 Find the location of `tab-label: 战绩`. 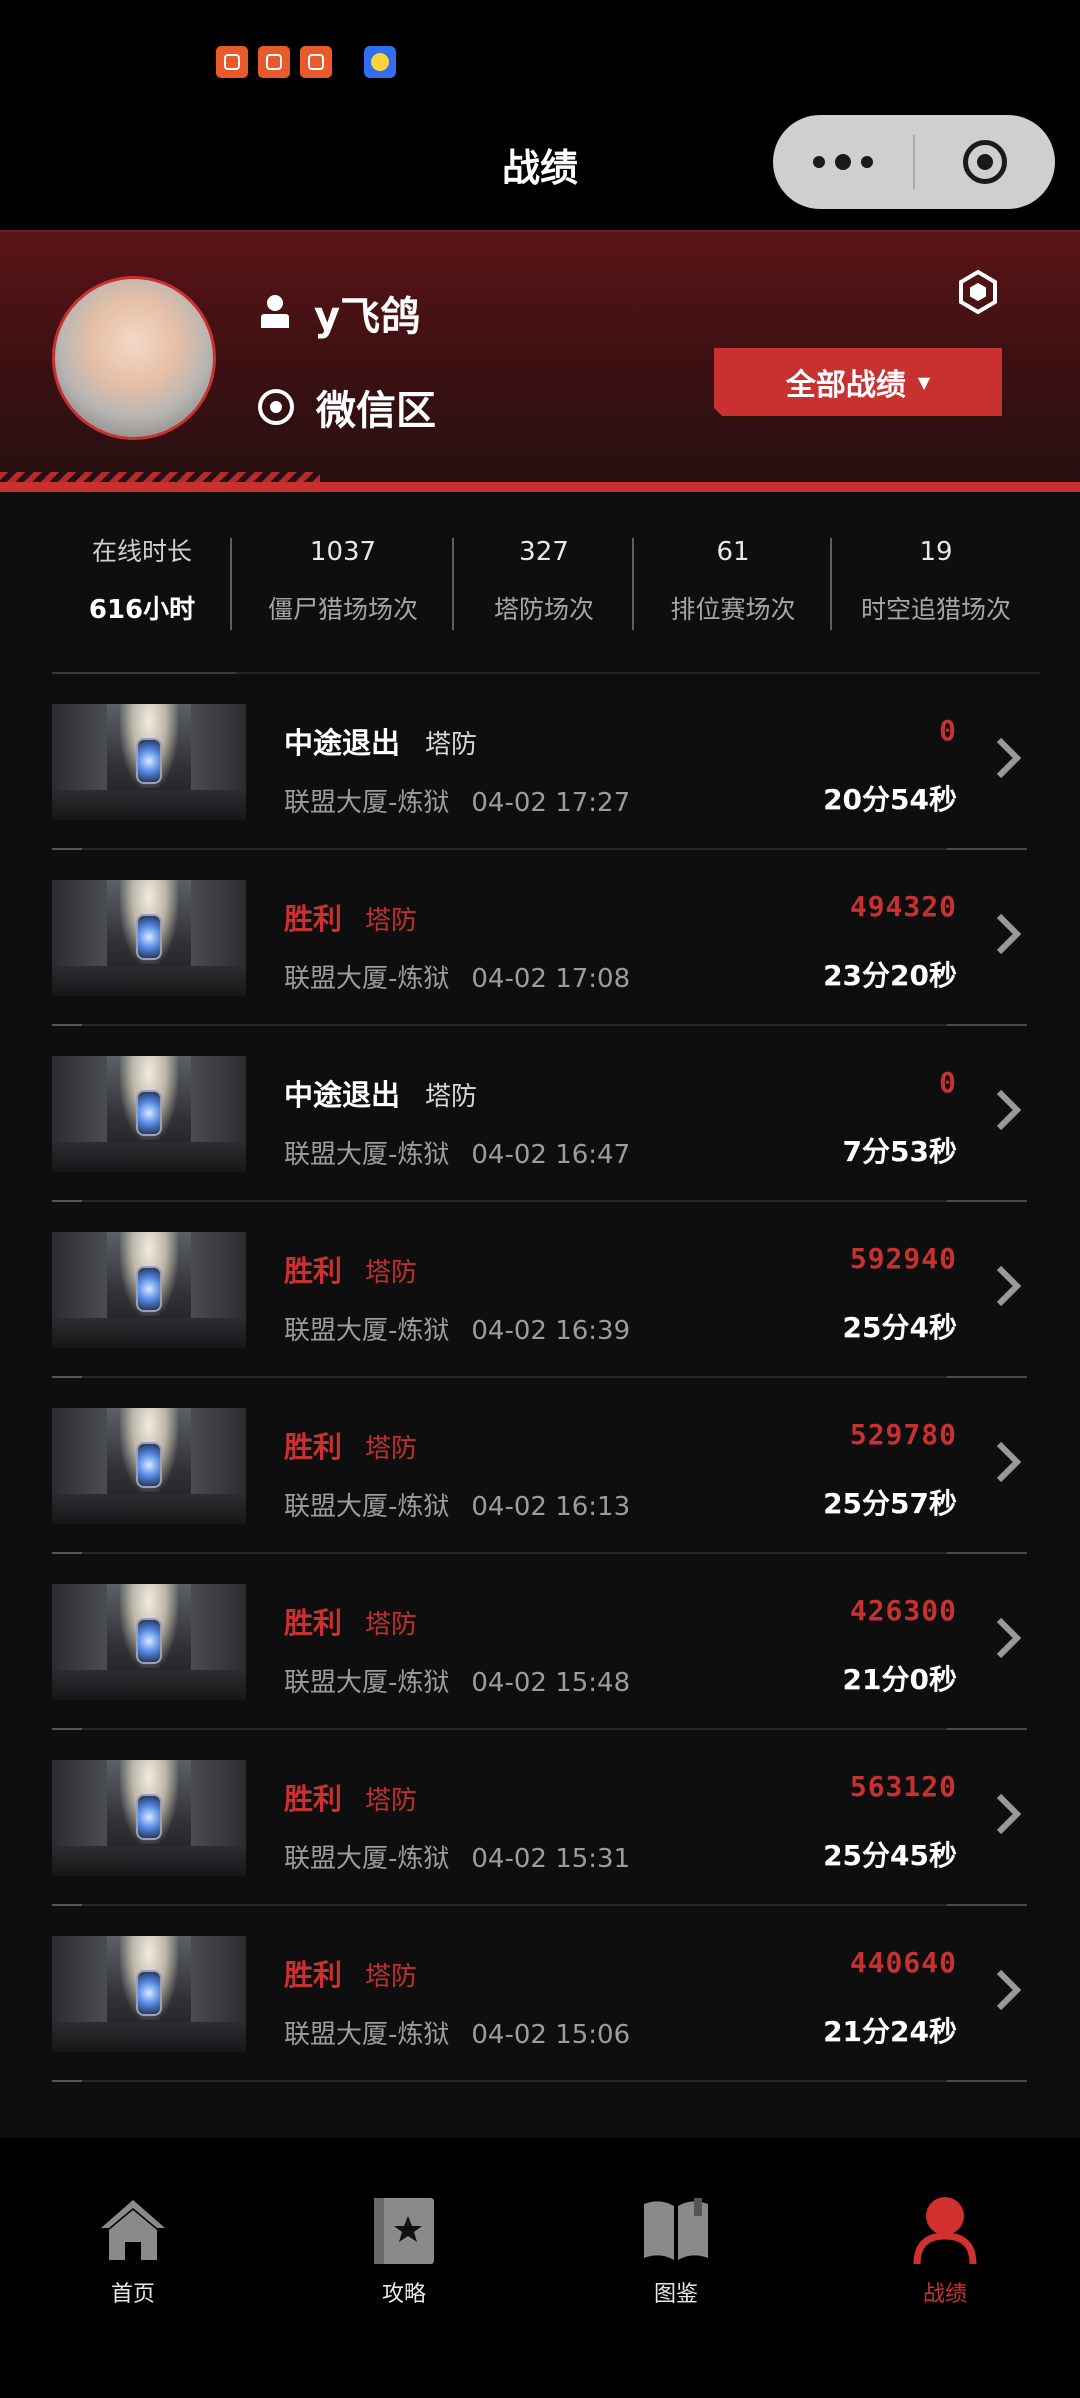

tab-label: 战绩 is located at coordinates (944, 2294).